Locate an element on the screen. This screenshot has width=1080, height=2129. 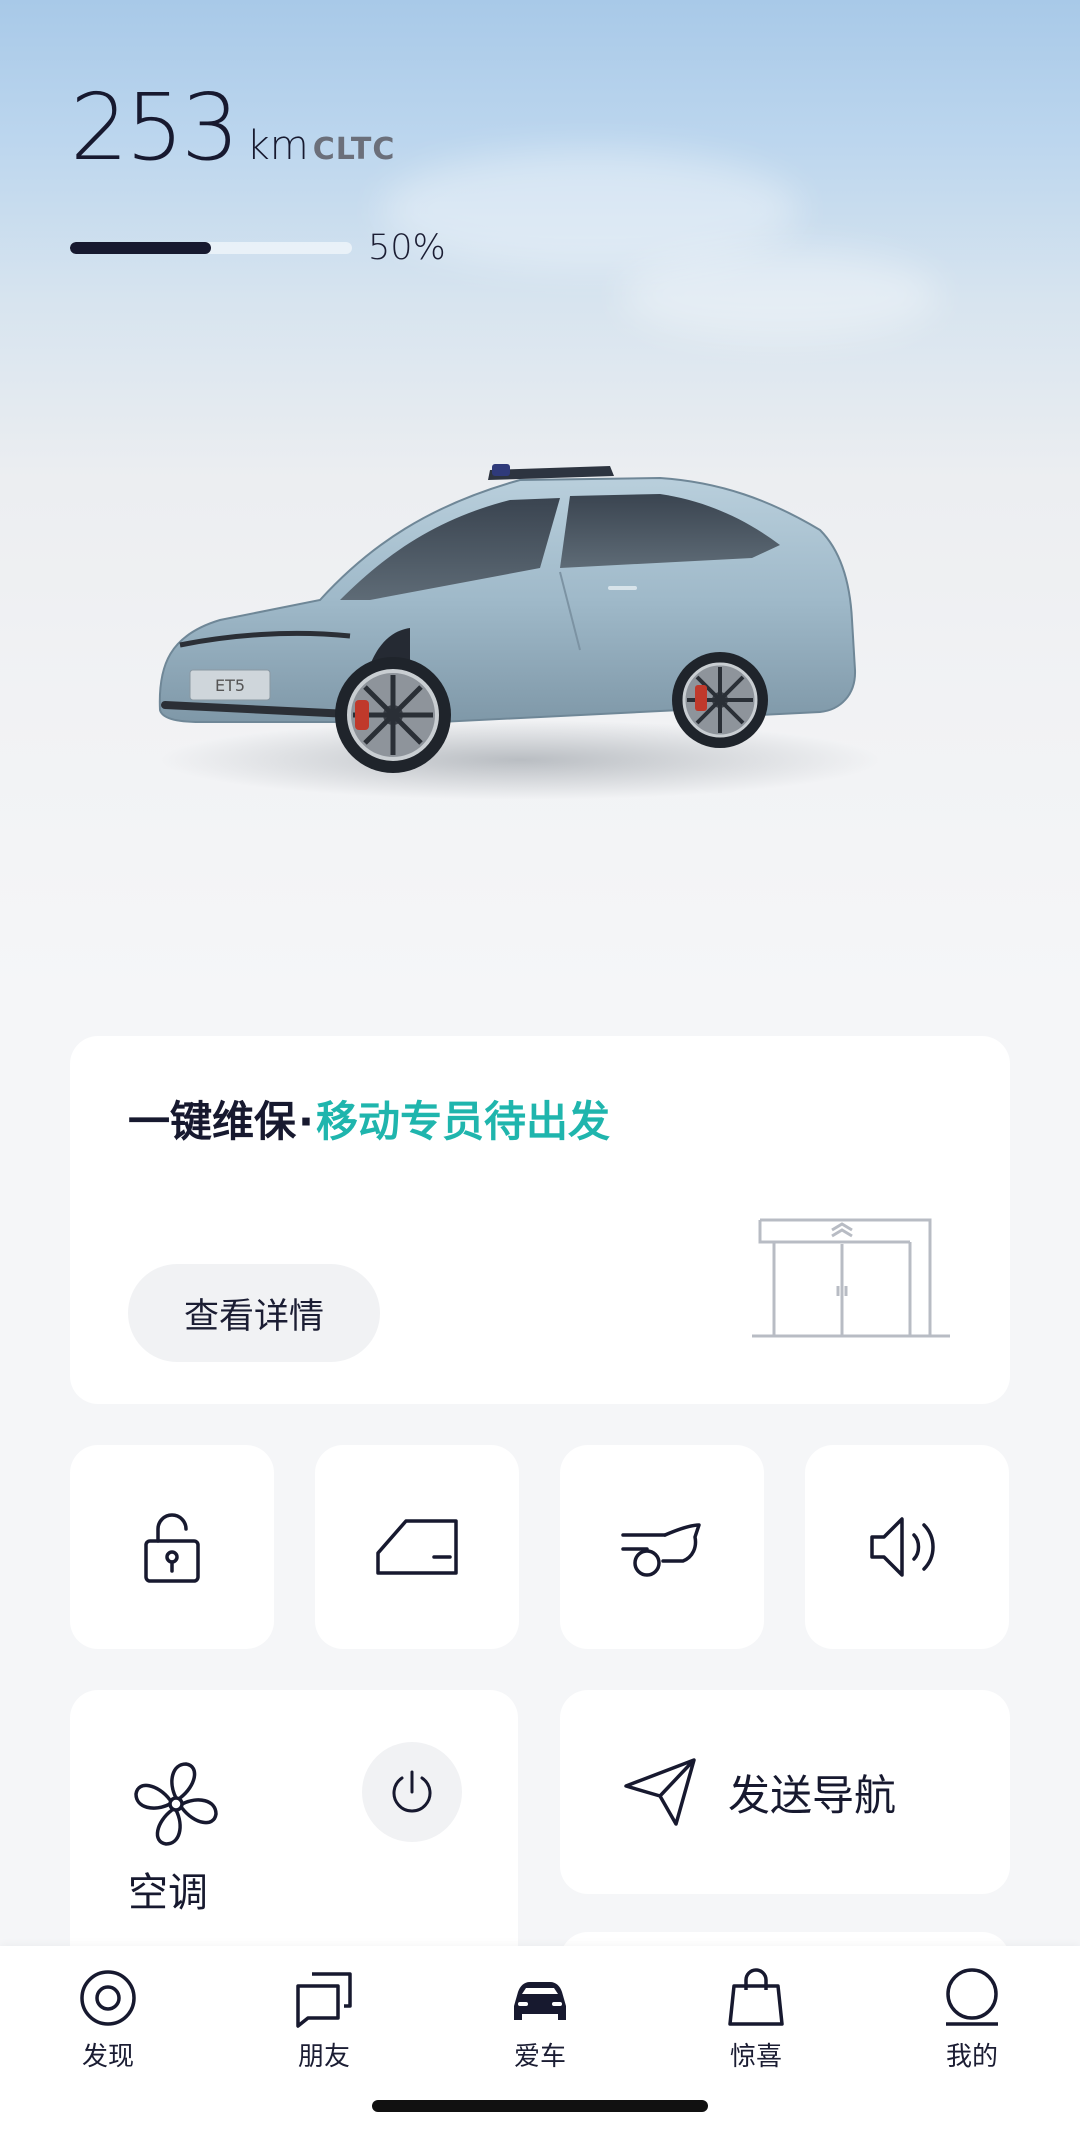
send-navigation-label: 发送导航 is located at coordinates (812, 1795).